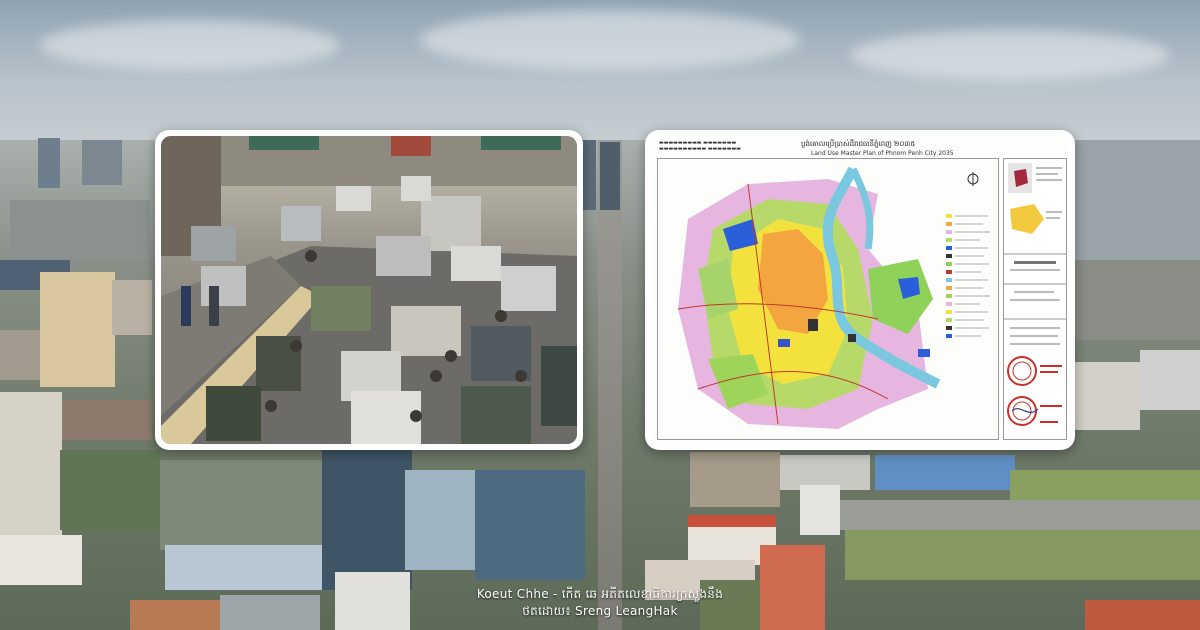 This screenshot has height=630, width=1200. I want to click on railway-yard, so click(1015, 515).